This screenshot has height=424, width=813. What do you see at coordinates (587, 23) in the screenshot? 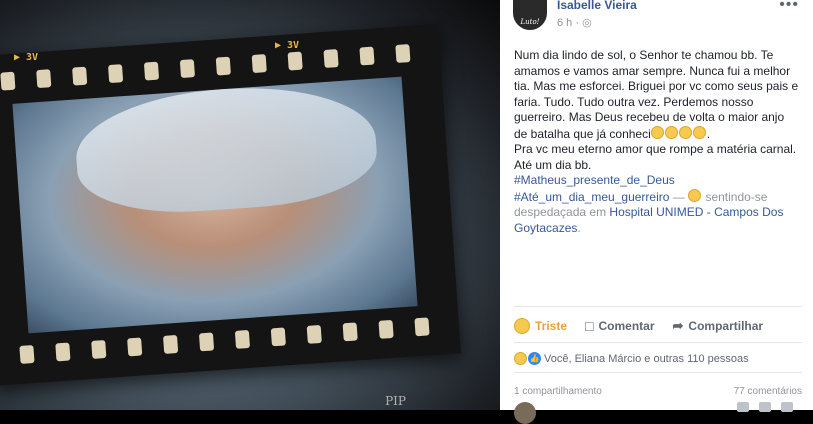
I see `globe-icon: ◎` at bounding box center [587, 23].